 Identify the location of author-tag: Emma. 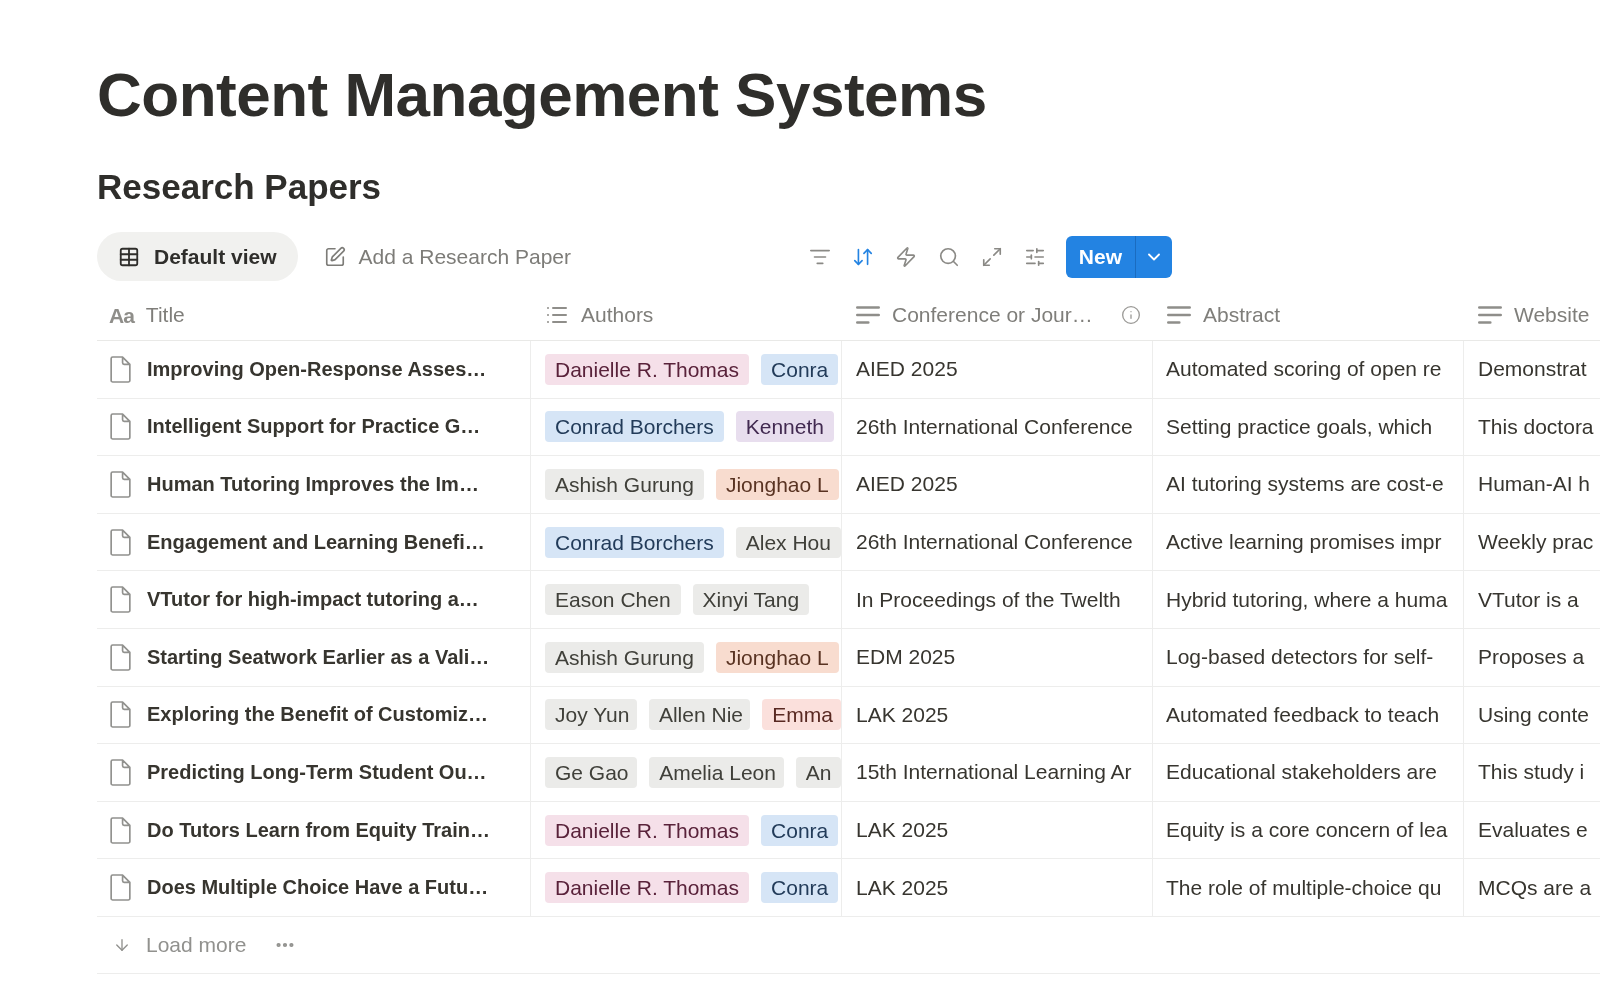
(801, 715).